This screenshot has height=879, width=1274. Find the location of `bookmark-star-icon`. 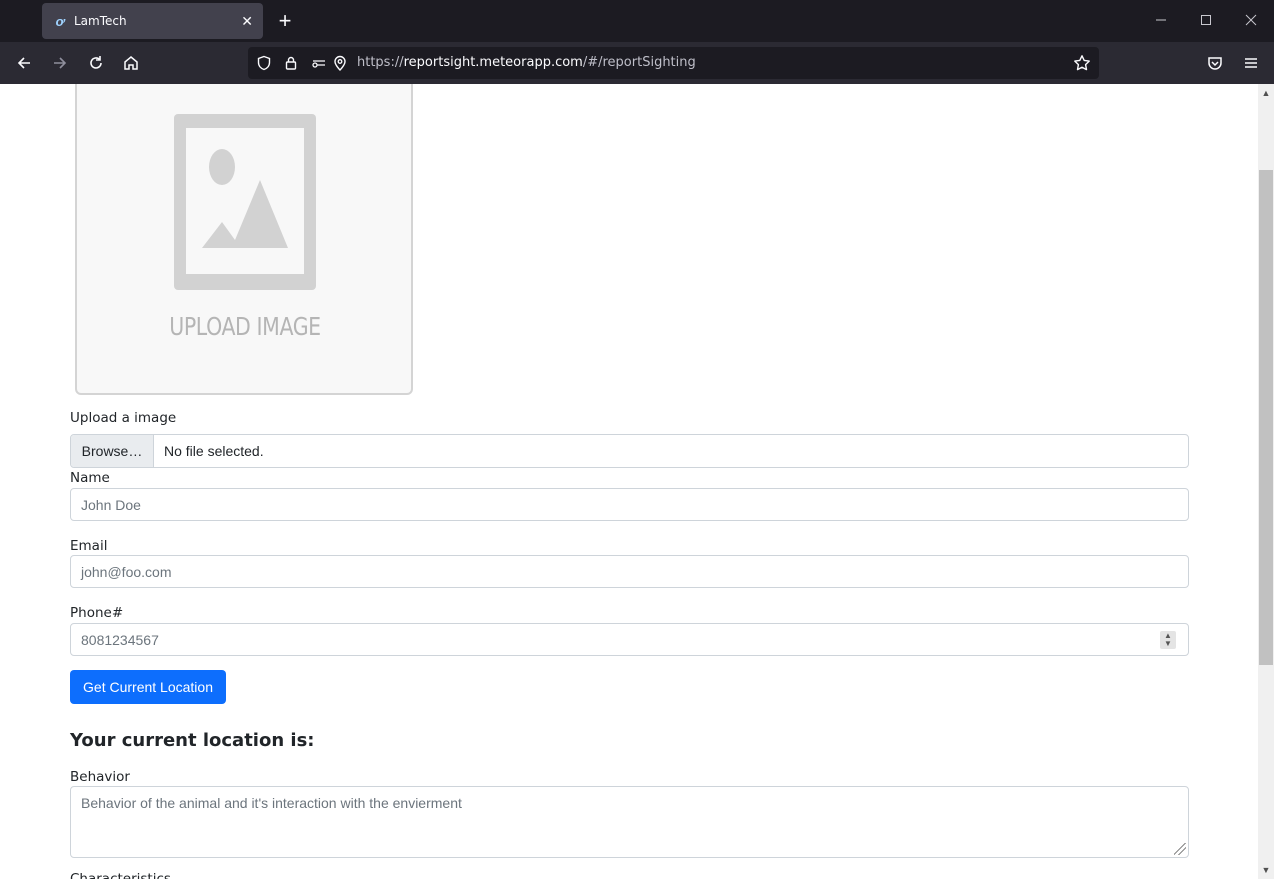

bookmark-star-icon is located at coordinates (1082, 63).